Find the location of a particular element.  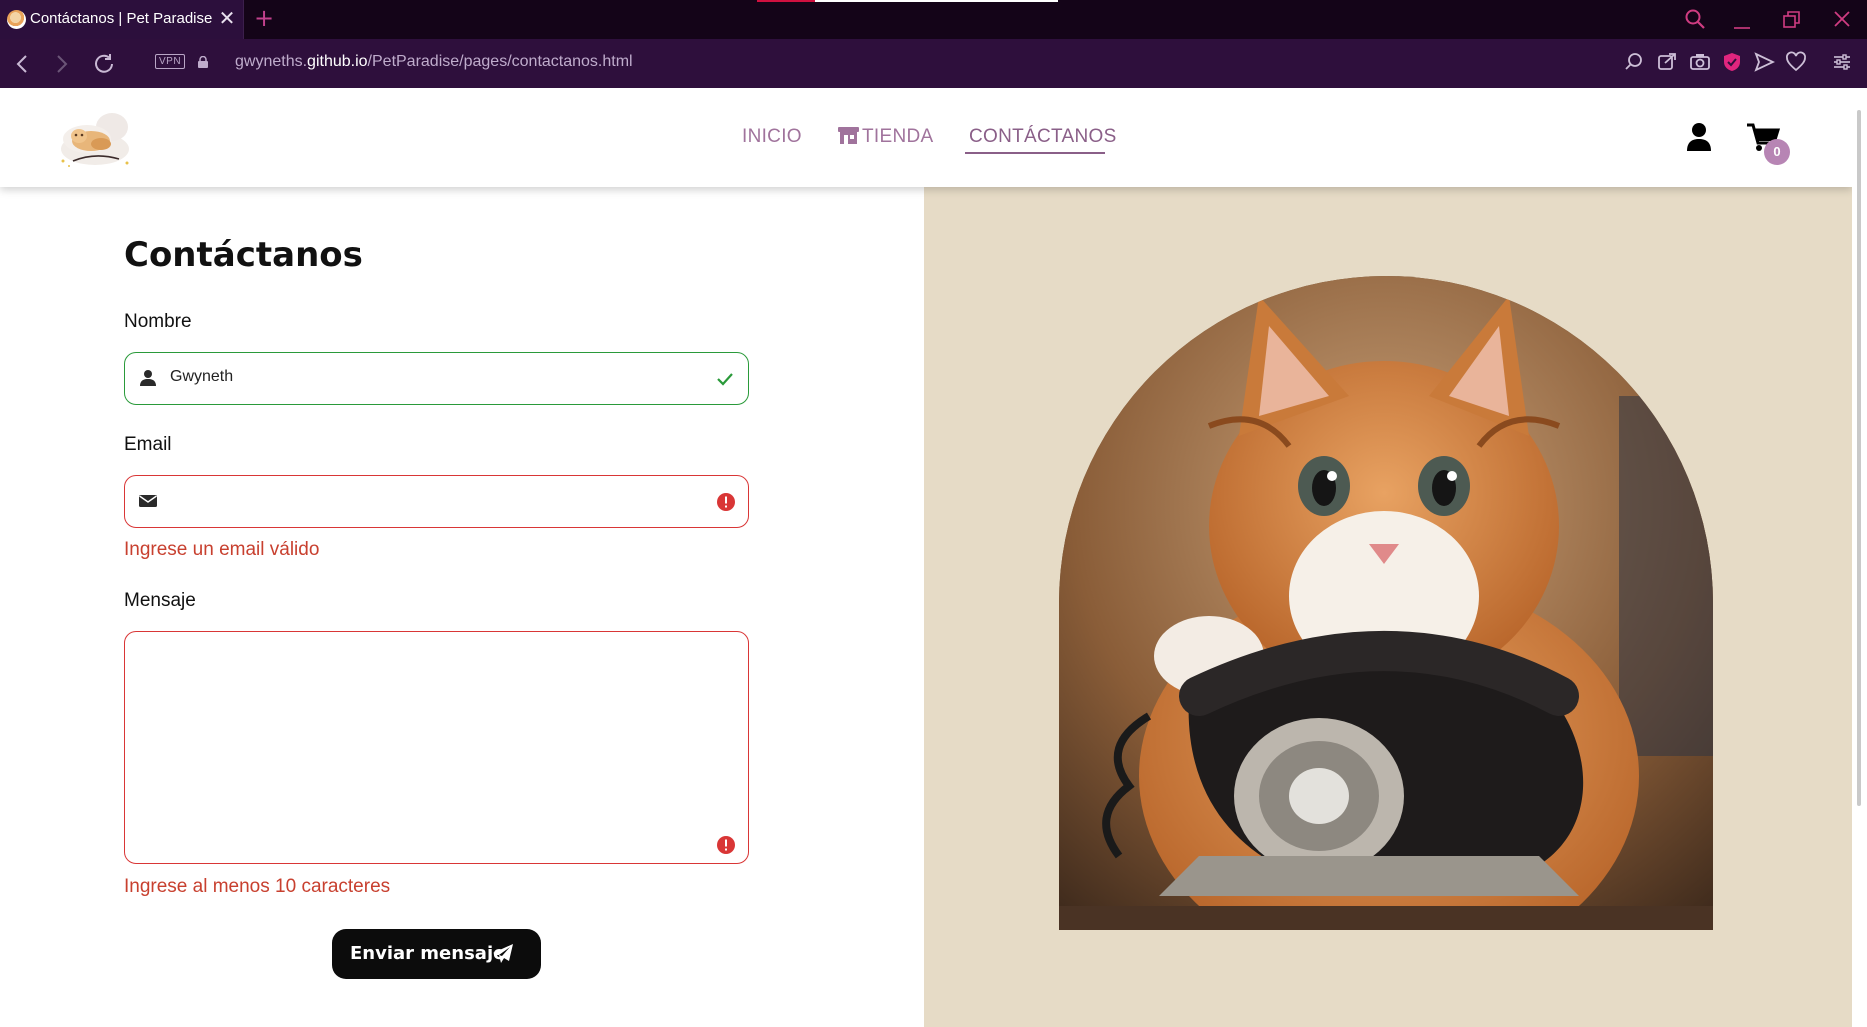

site-header: INICIO TIENDA CONTÁCTANOS 0 is located at coordinates (926, 137).